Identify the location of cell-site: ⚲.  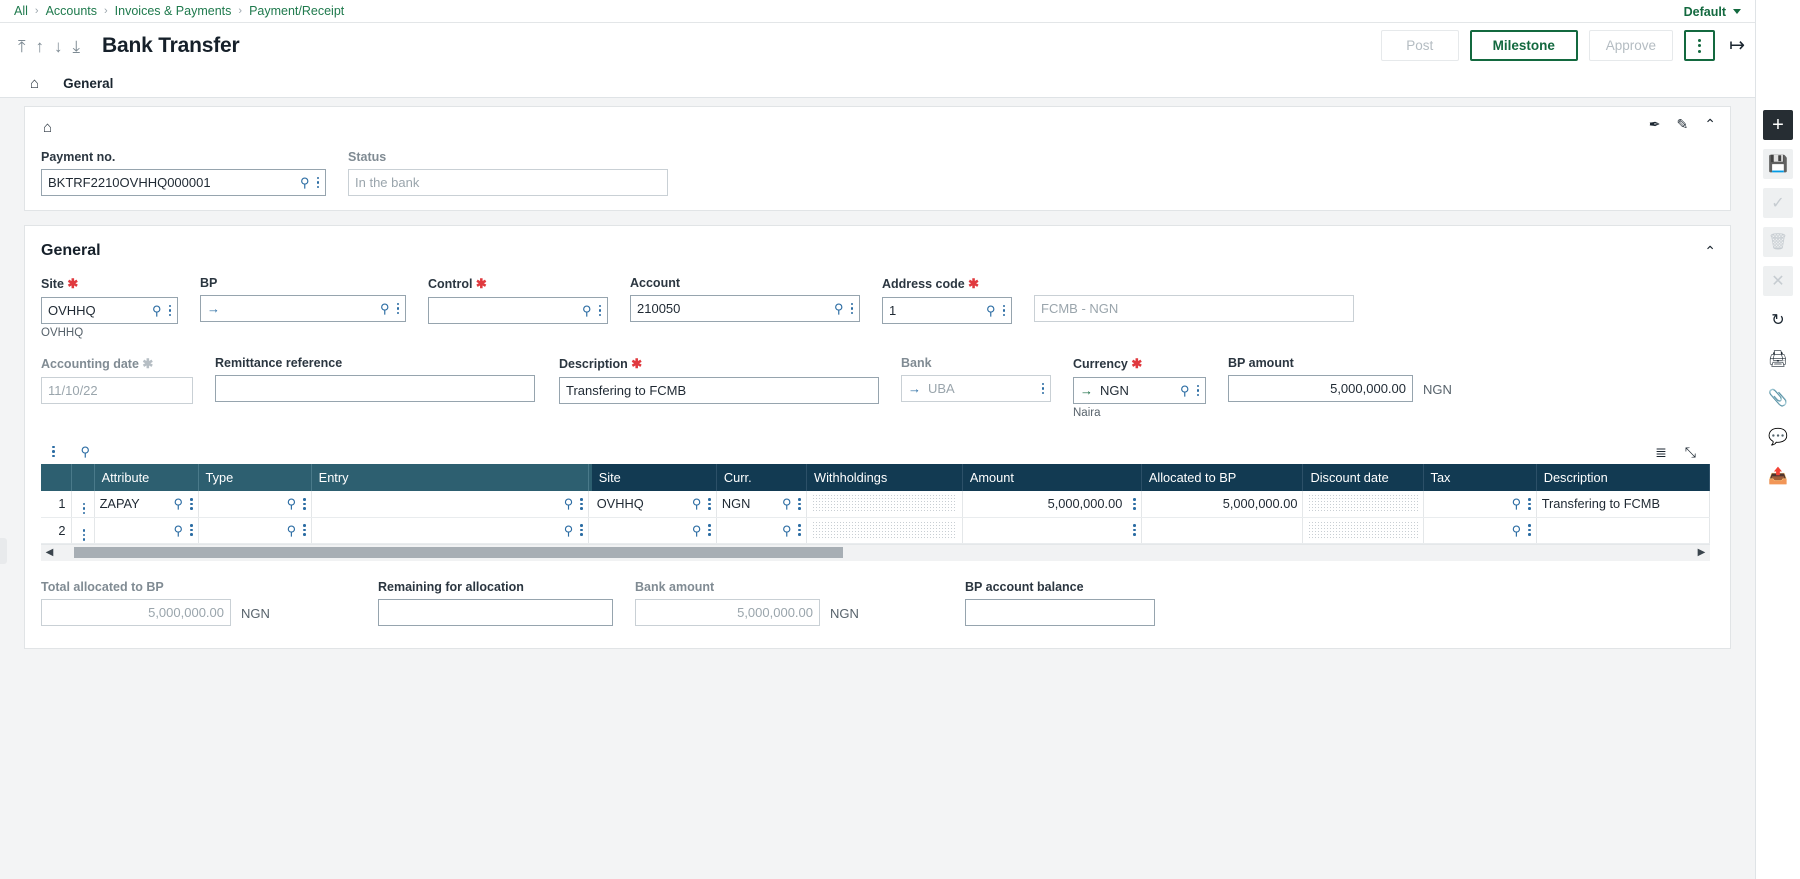
(654, 530).